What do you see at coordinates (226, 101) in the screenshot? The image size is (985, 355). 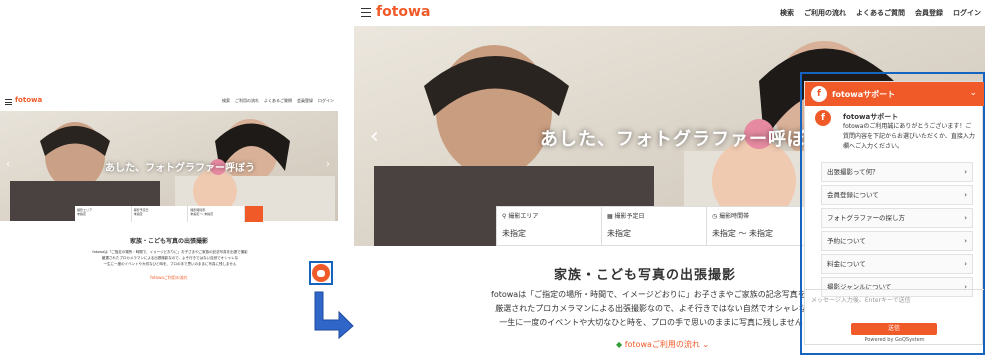 I see `thumb-nav-item: 検索` at bounding box center [226, 101].